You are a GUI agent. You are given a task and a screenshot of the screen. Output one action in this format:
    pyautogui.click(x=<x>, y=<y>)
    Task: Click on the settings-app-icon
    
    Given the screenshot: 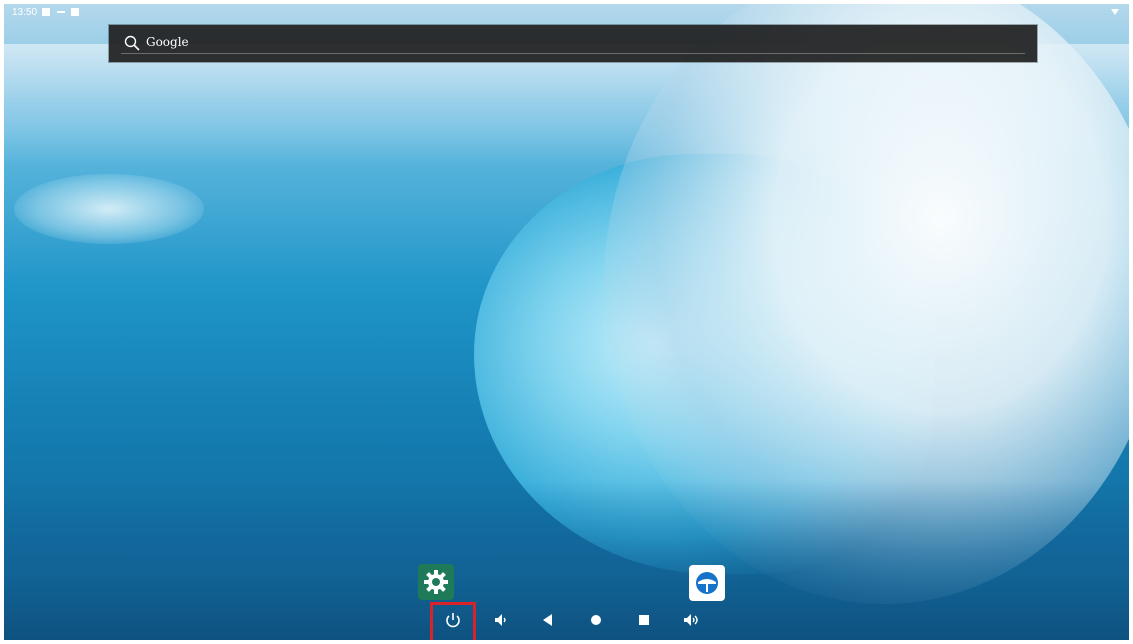 What is the action you would take?
    pyautogui.click(x=436, y=582)
    